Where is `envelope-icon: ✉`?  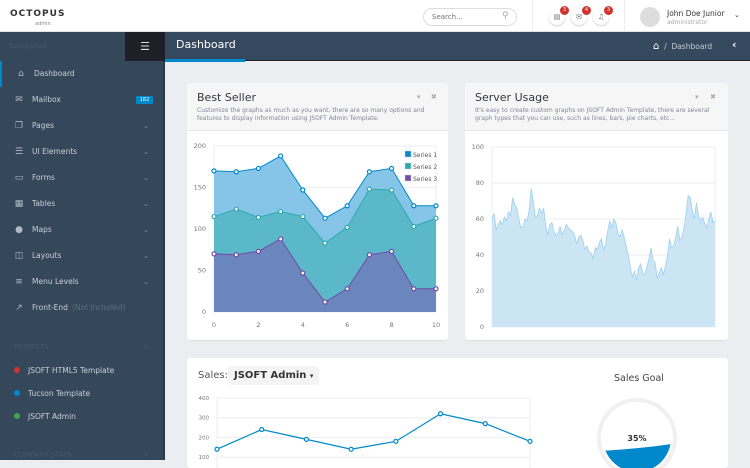 envelope-icon: ✉ is located at coordinates (579, 17).